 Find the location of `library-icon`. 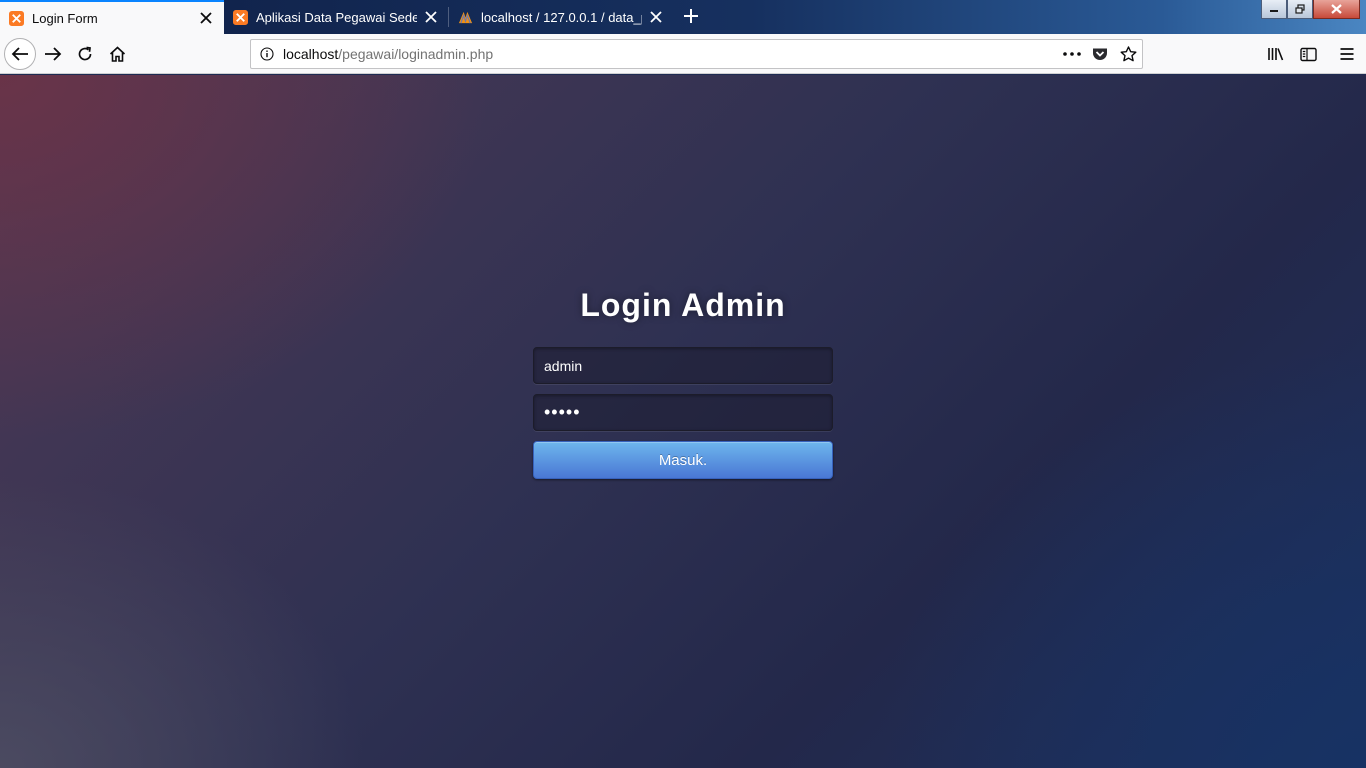

library-icon is located at coordinates (1276, 54).